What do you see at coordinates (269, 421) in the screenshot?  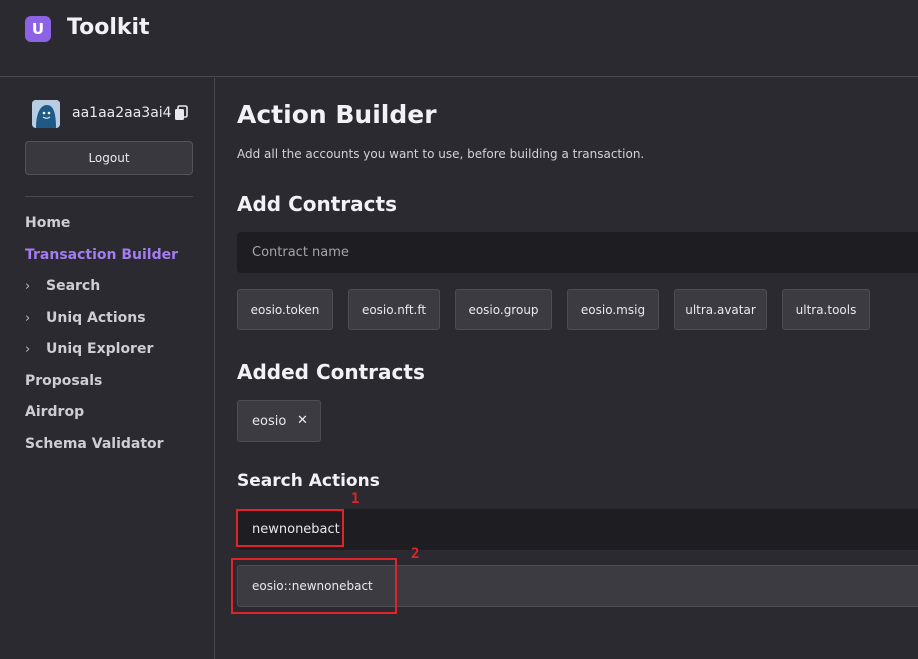 I see `added-contract-label: eosio` at bounding box center [269, 421].